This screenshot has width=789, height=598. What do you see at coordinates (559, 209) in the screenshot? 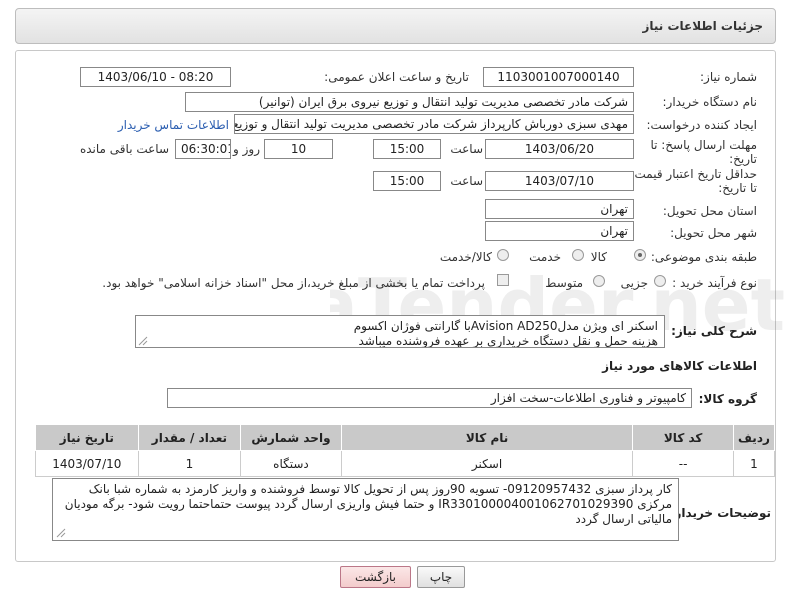
I see `province-field: تهران` at bounding box center [559, 209].